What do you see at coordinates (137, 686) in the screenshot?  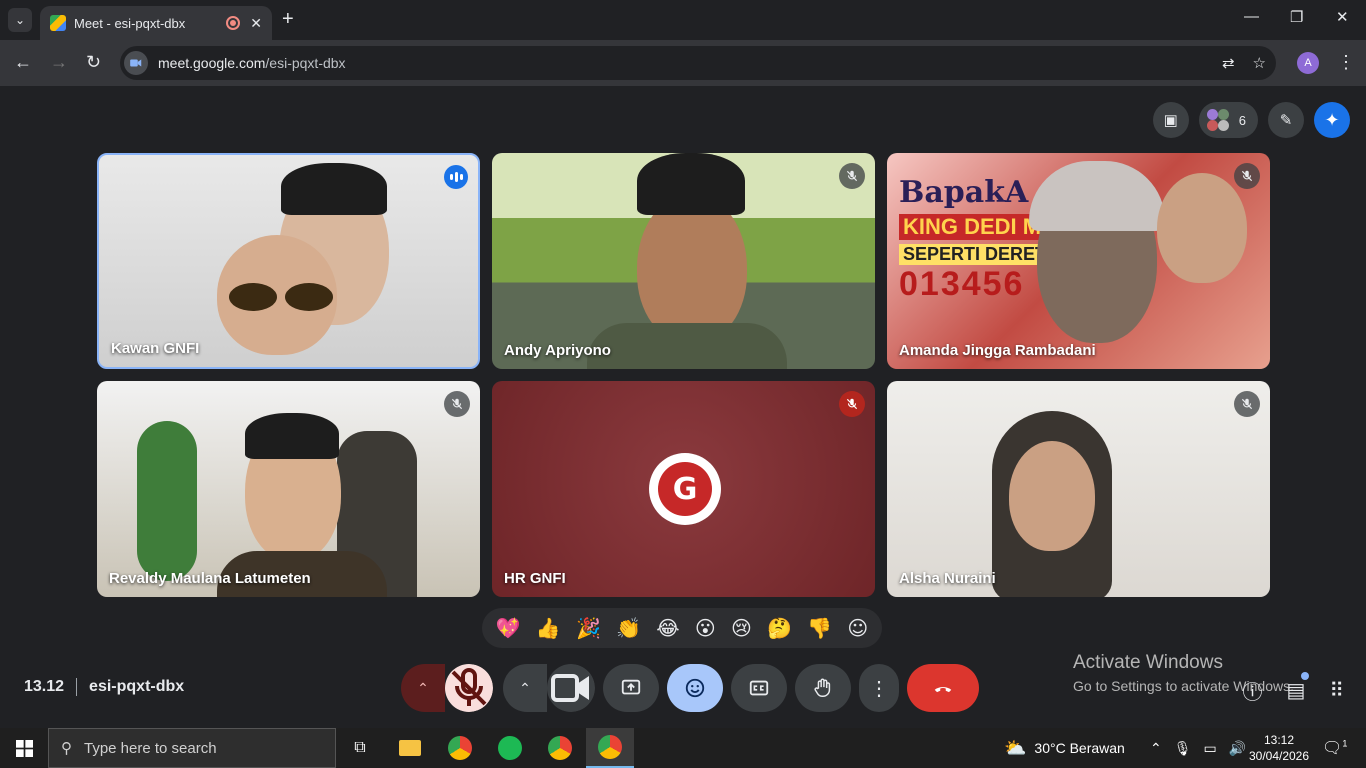 I see `meeting-code: esi-pqxt-dbx` at bounding box center [137, 686].